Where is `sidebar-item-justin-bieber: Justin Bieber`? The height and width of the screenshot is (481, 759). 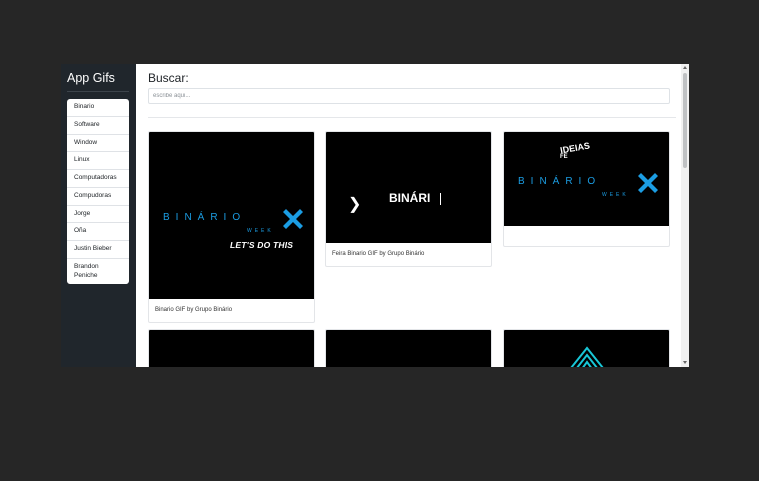
sidebar-item-justin-bieber: Justin Bieber is located at coordinates (98, 250).